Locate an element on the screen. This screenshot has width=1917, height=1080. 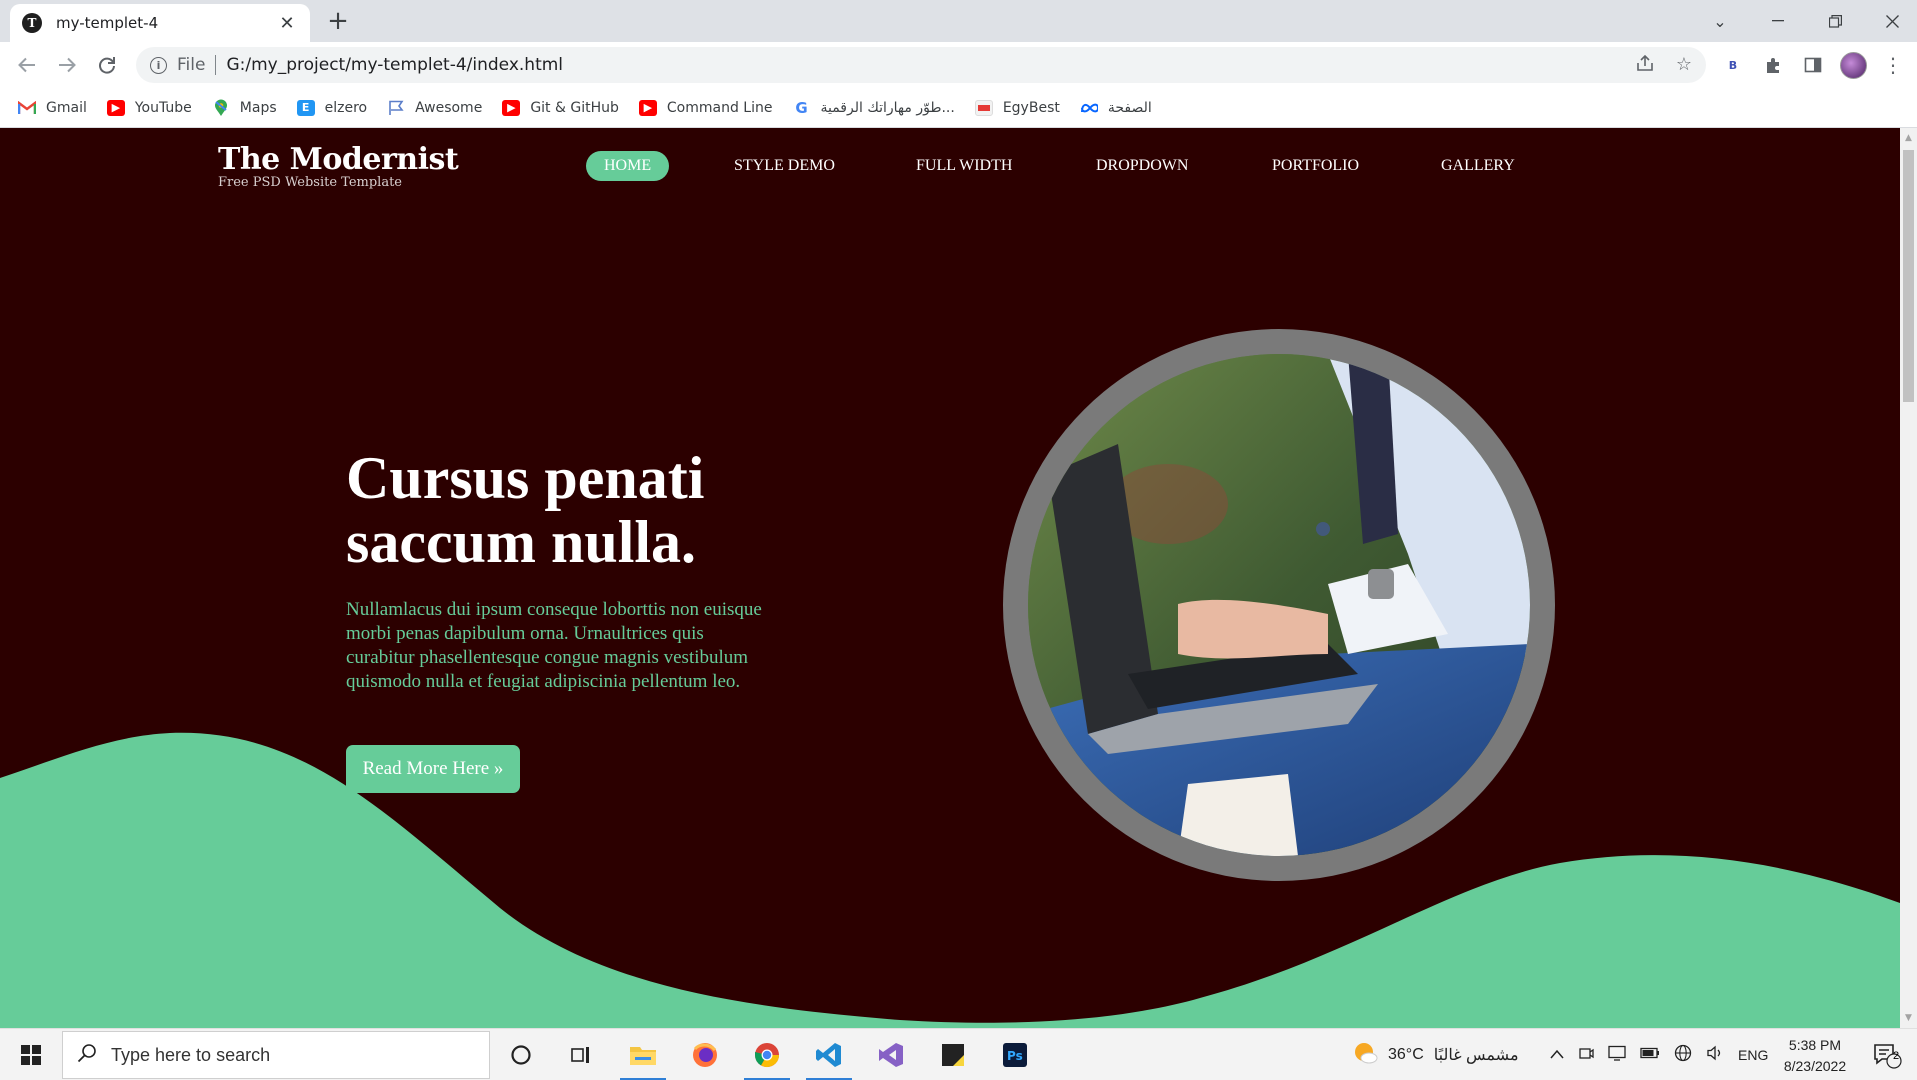
volume-icon is located at coordinates (1715, 1055).